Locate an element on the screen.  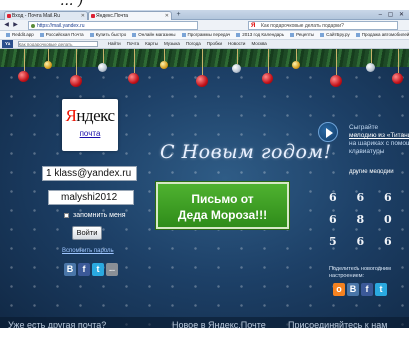
forward-arrow-icon: ▶ is located at coordinates (15, 25).